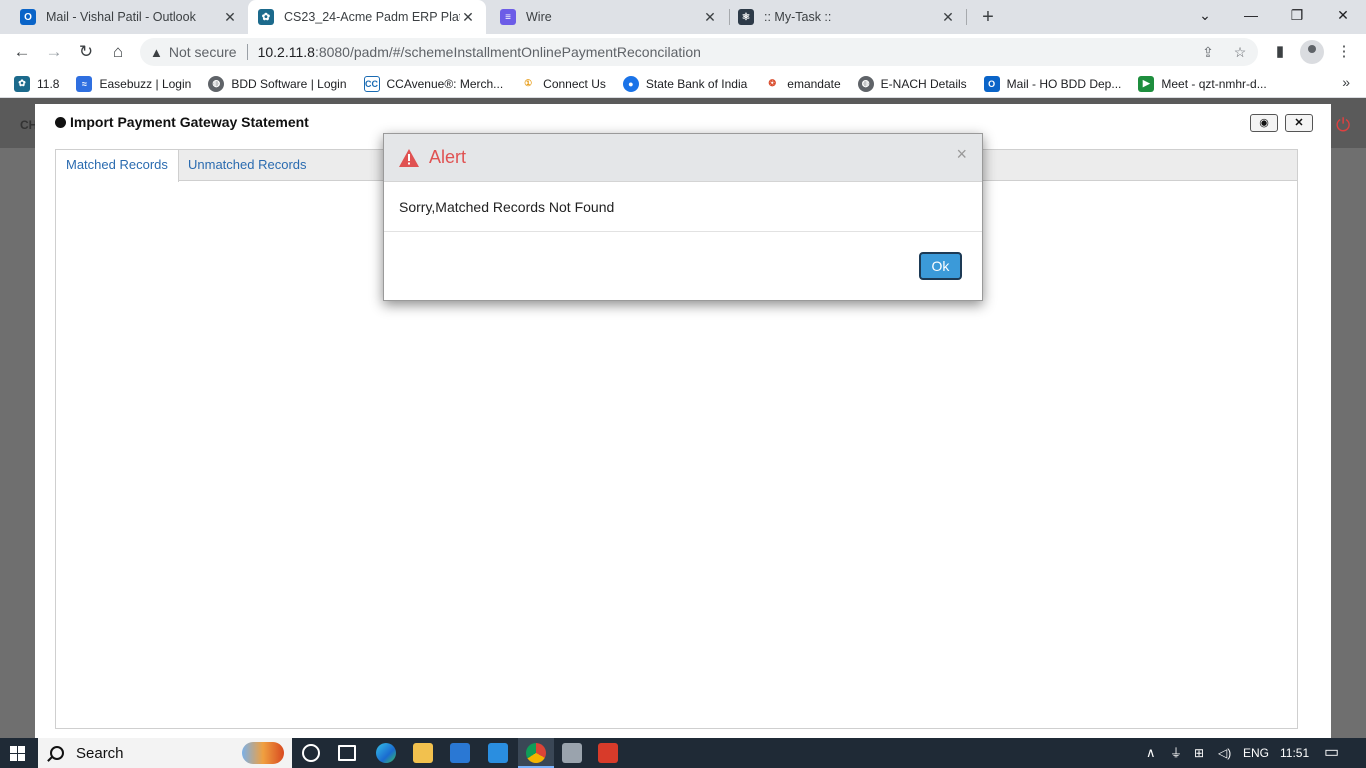 The width and height of the screenshot is (1366, 768). I want to click on tab-title: Mail - Vishal Patil - Outlook, so click(121, 17).